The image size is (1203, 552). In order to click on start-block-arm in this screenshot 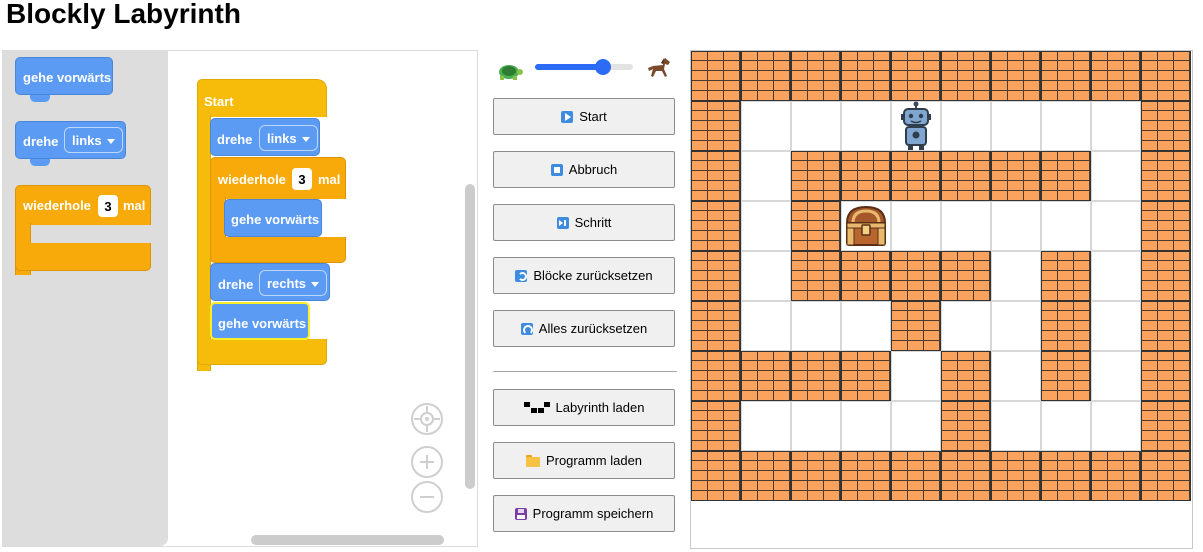, I will do `click(204, 243)`.